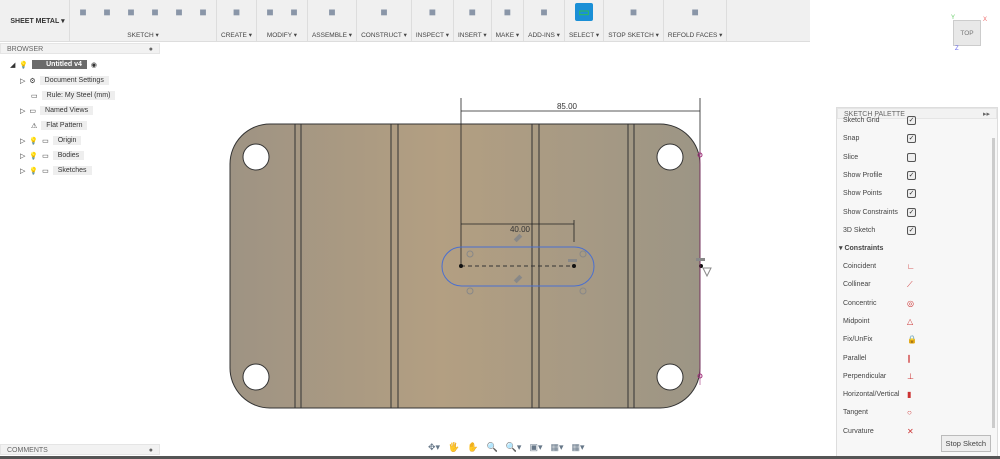 The image size is (1000, 459). Describe the element at coordinates (67, 110) in the screenshot. I see `browser-item-label: Named Views` at that location.